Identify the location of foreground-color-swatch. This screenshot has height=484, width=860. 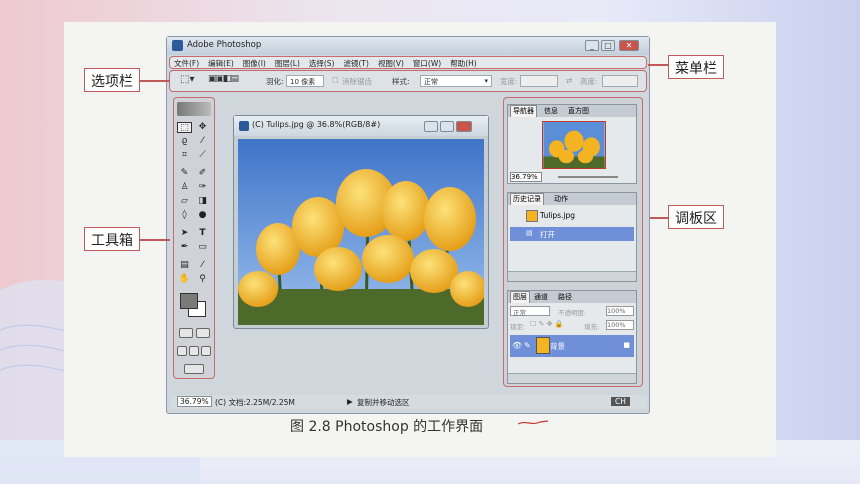
(189, 301).